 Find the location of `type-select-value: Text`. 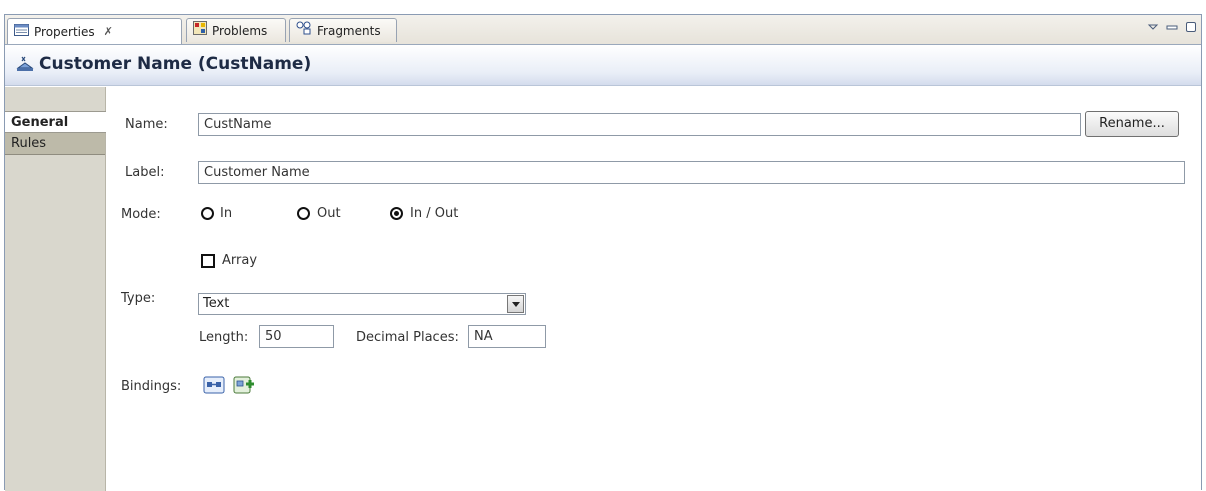

type-select-value: Text is located at coordinates (216, 303).